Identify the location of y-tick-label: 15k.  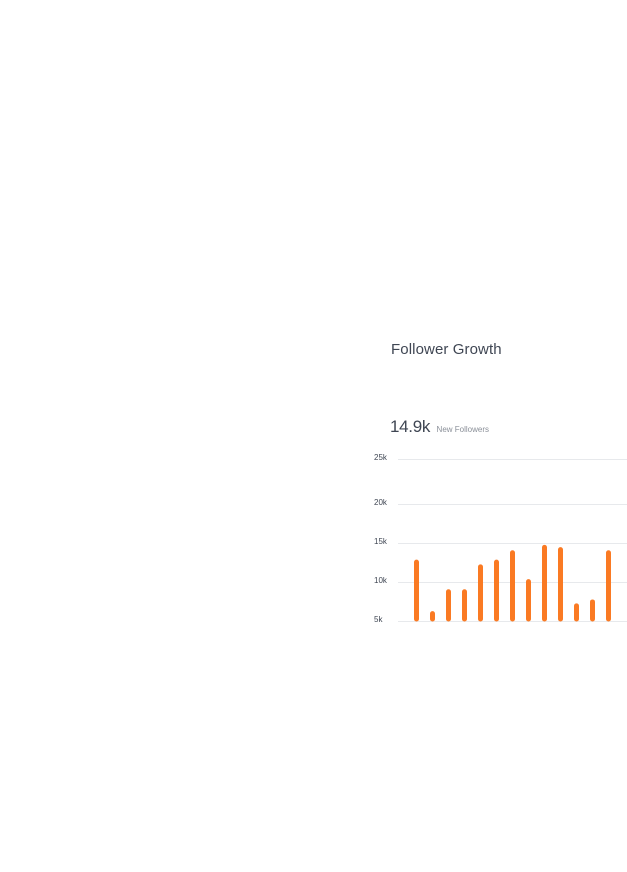
(381, 541).